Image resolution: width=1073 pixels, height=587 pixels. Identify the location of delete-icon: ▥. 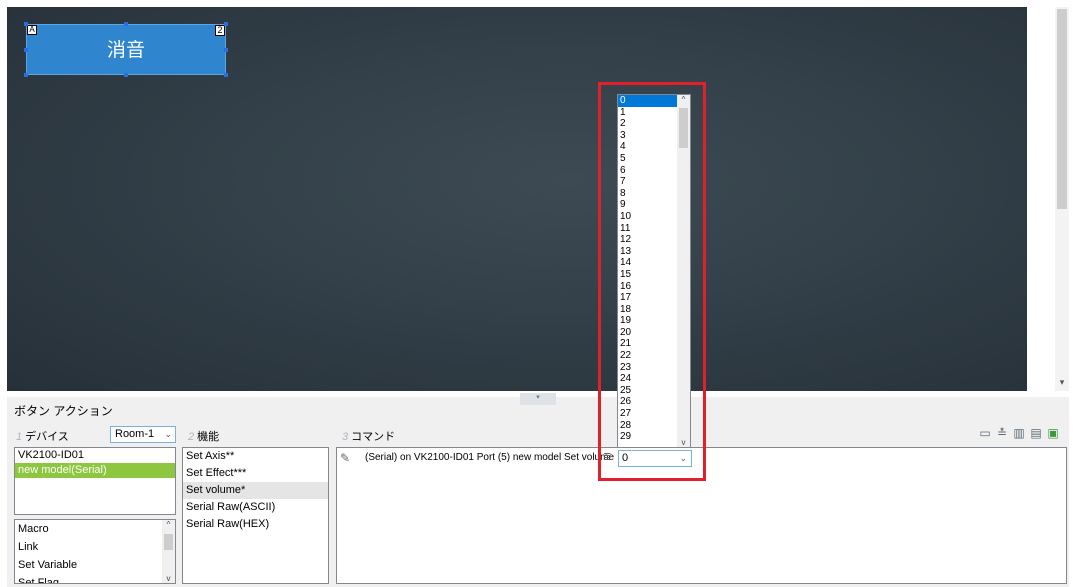
(1019, 433).